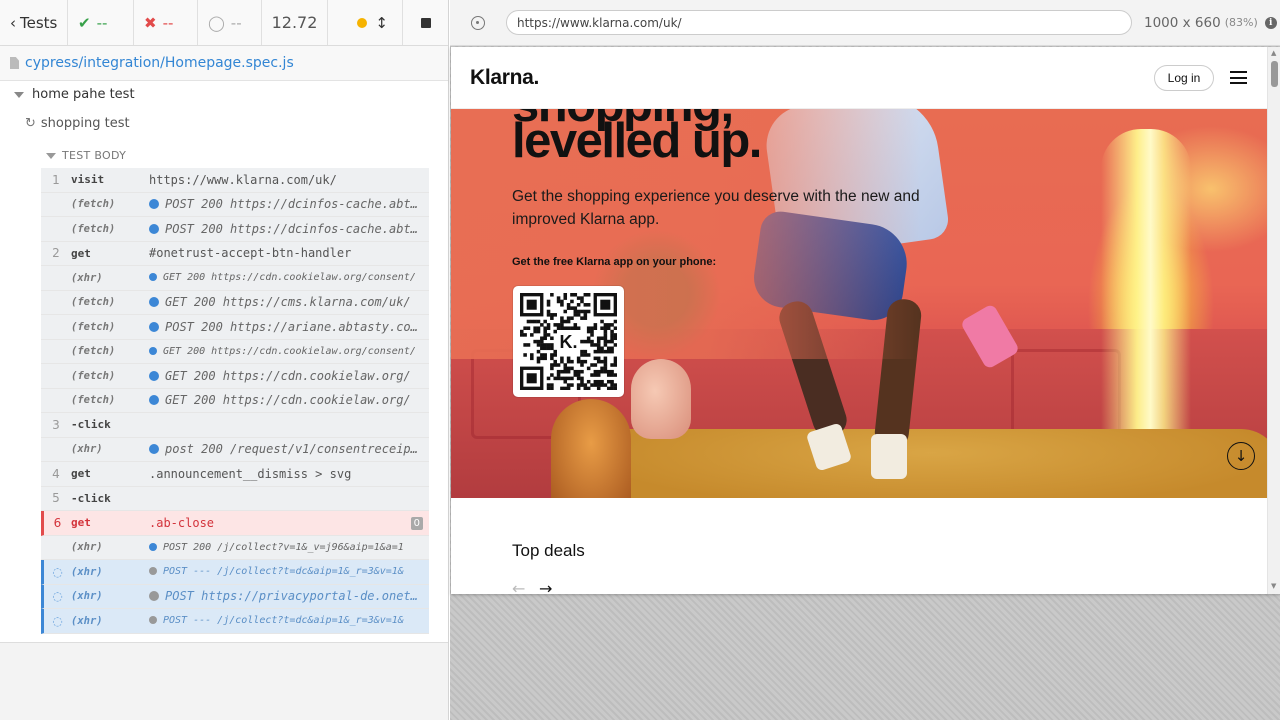 This screenshot has width=1280, height=720. I want to click on selector-playground-button, so click(478, 22).